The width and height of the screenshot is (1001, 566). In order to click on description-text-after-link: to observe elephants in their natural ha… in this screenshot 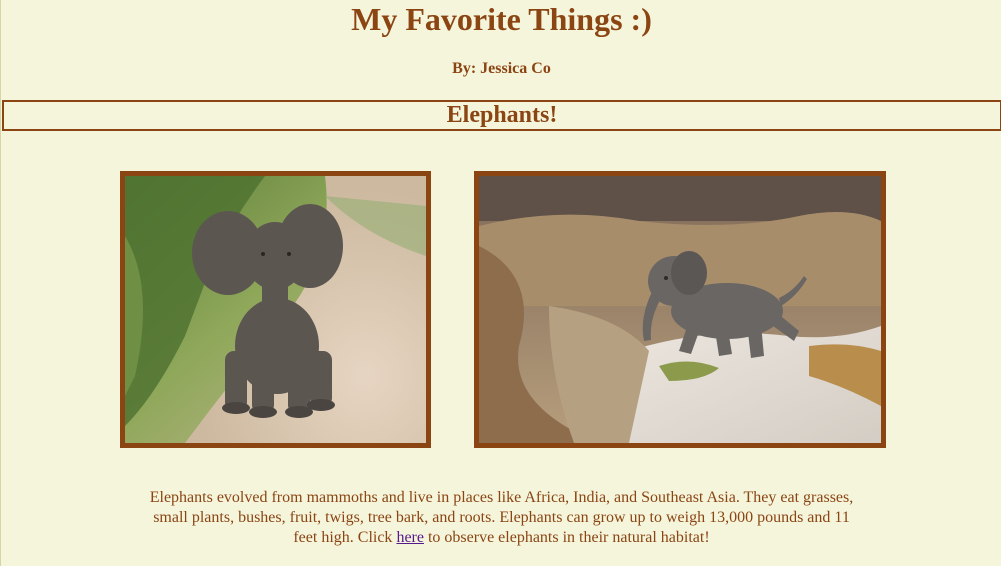, I will do `click(566, 537)`.